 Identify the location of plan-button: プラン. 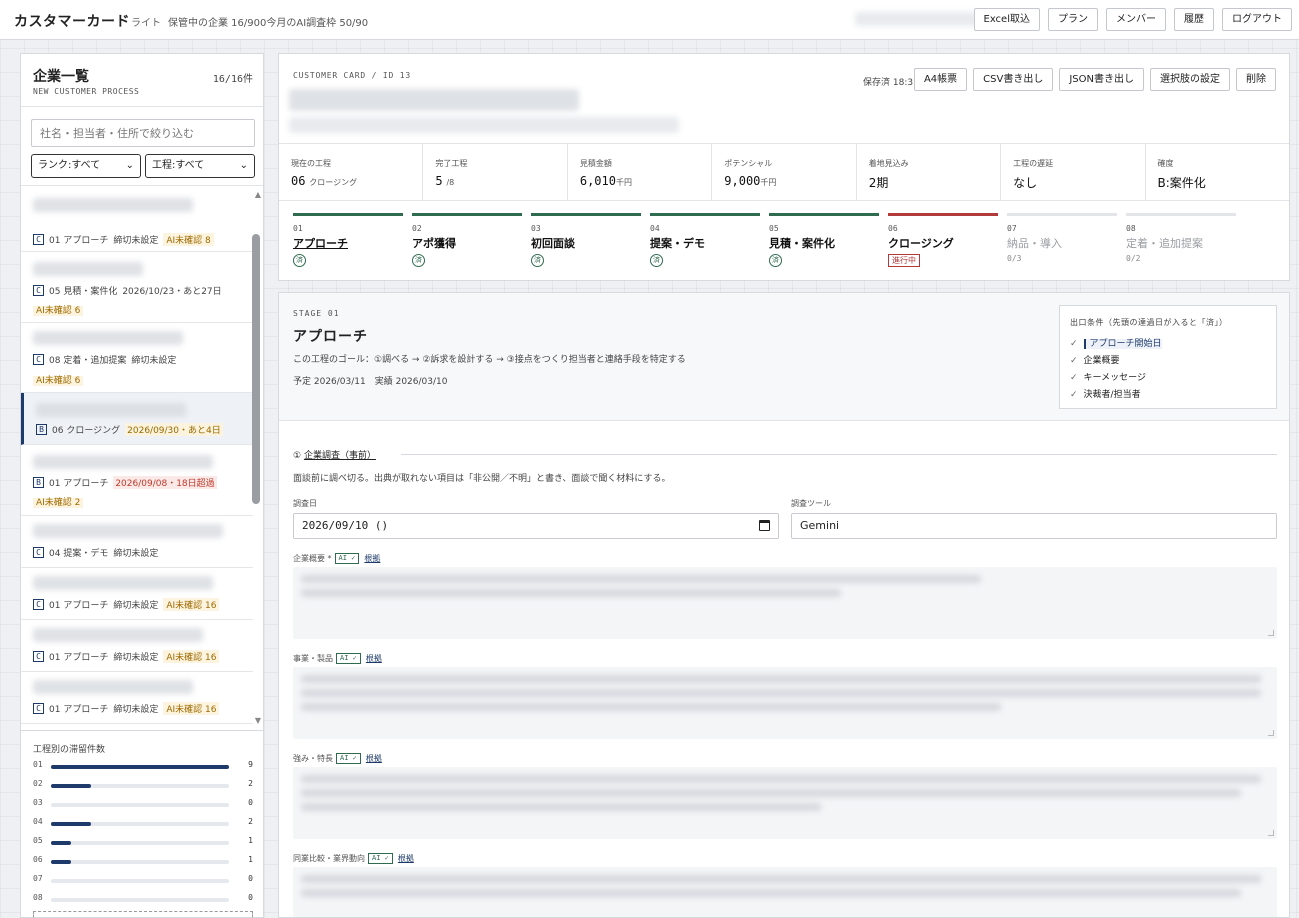
(1073, 19).